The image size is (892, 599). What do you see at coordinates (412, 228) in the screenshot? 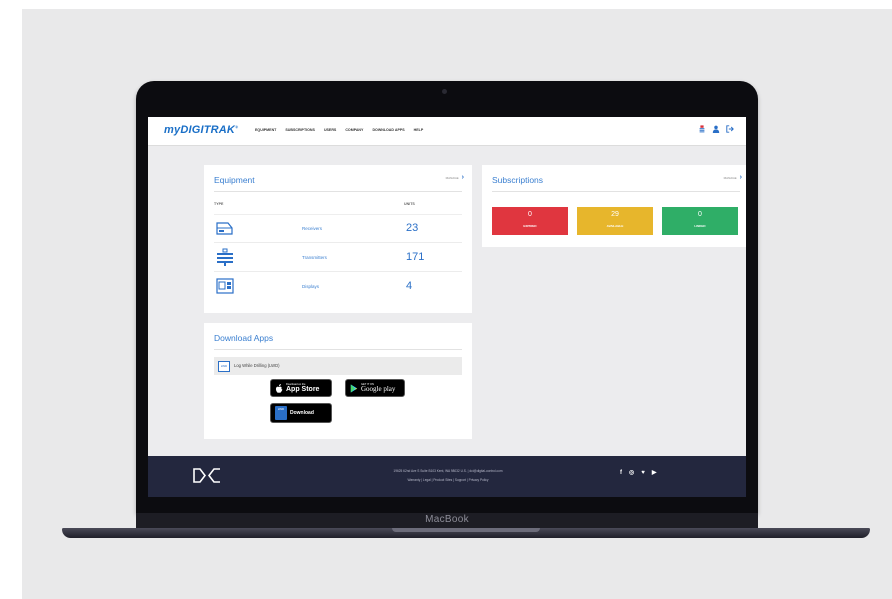
I see `equipment-count: 23` at bounding box center [412, 228].